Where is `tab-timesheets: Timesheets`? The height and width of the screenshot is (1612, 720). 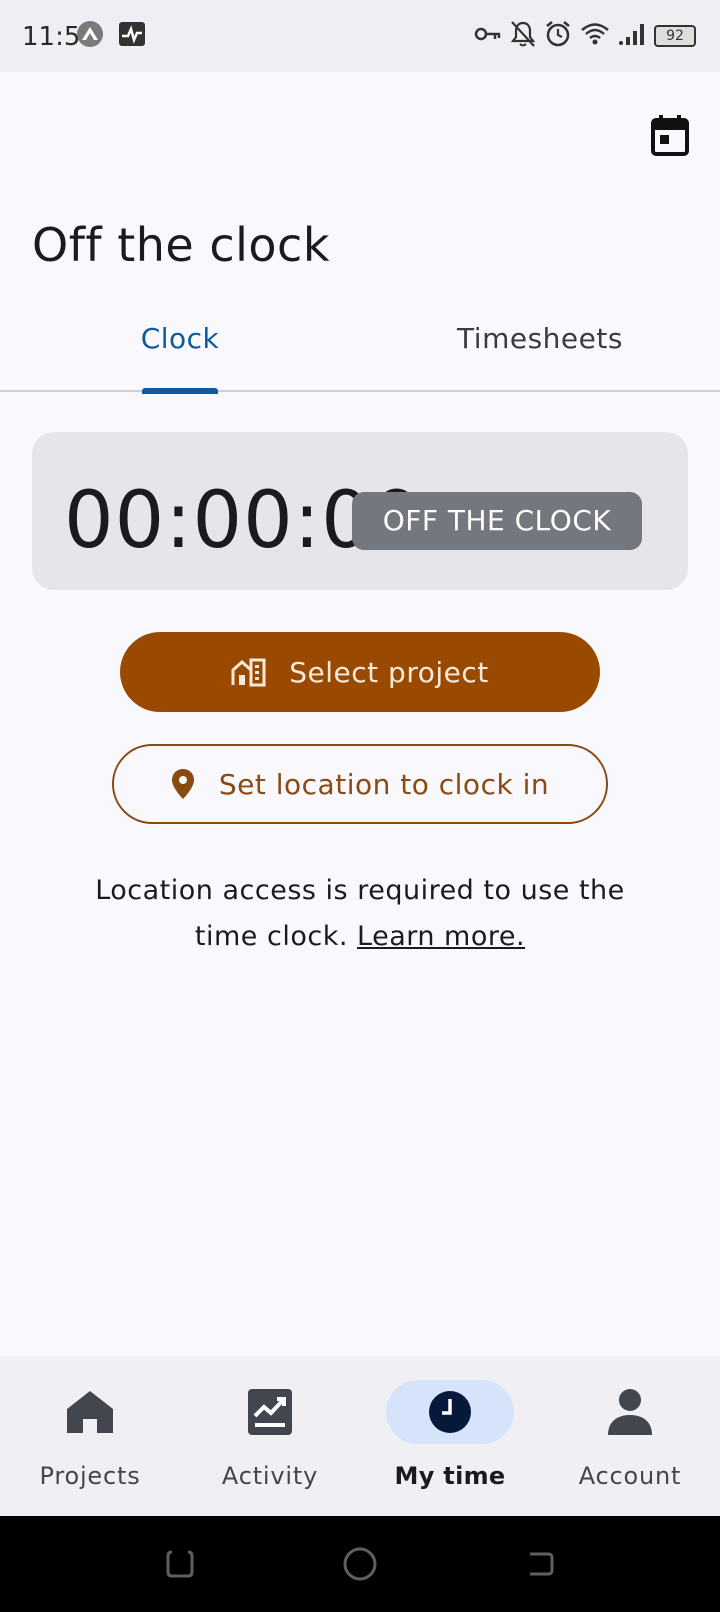
tab-timesheets: Timesheets is located at coordinates (540, 345).